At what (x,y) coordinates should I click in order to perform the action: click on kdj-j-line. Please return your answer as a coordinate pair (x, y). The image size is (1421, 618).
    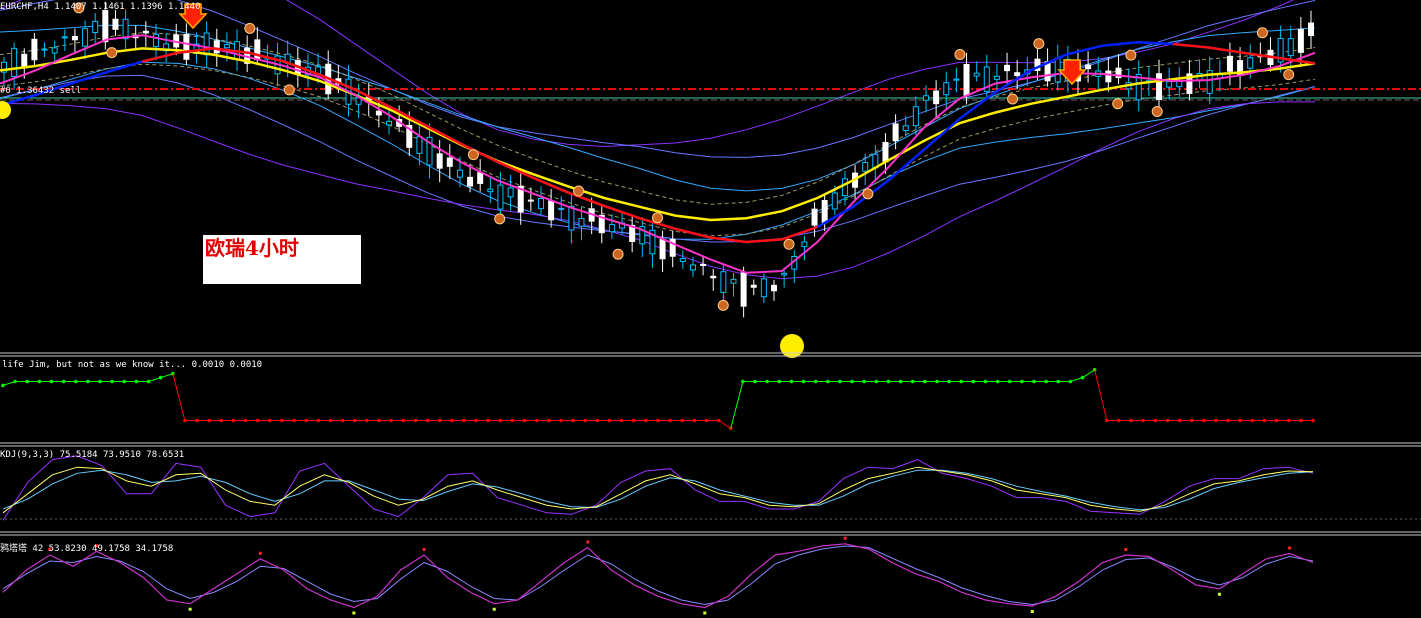
    Looking at the image, I should click on (658, 488).